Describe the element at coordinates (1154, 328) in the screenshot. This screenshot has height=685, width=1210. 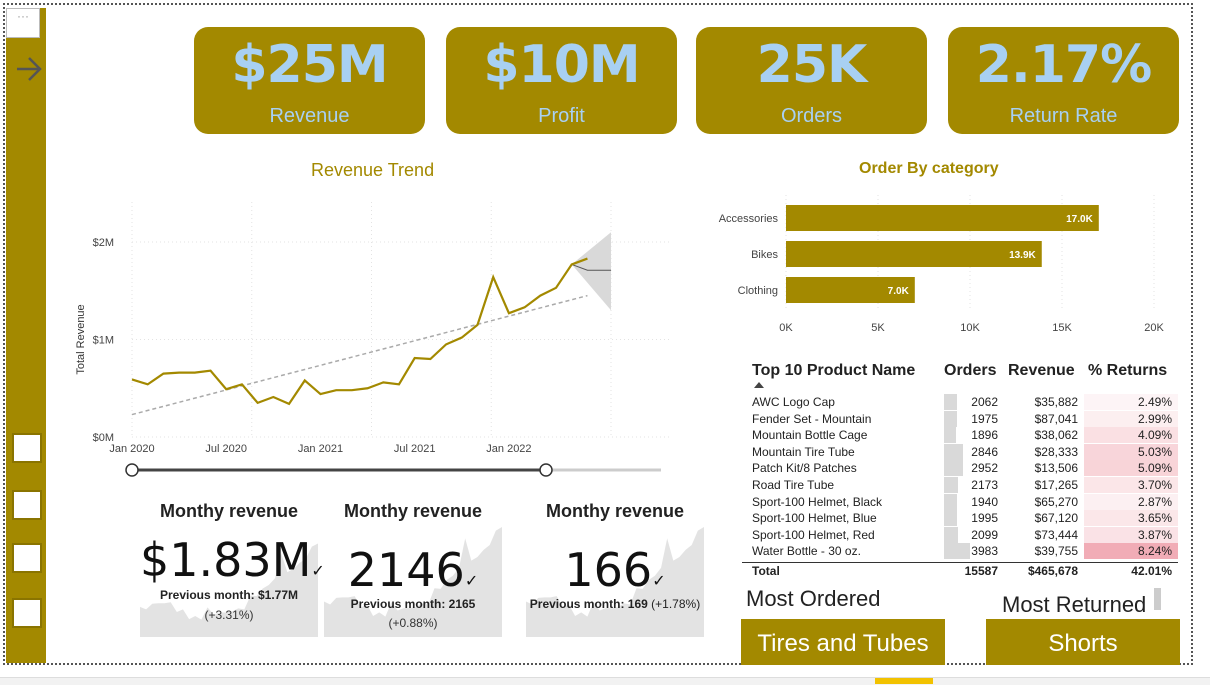
I see `x-tick-label: 20K` at that location.